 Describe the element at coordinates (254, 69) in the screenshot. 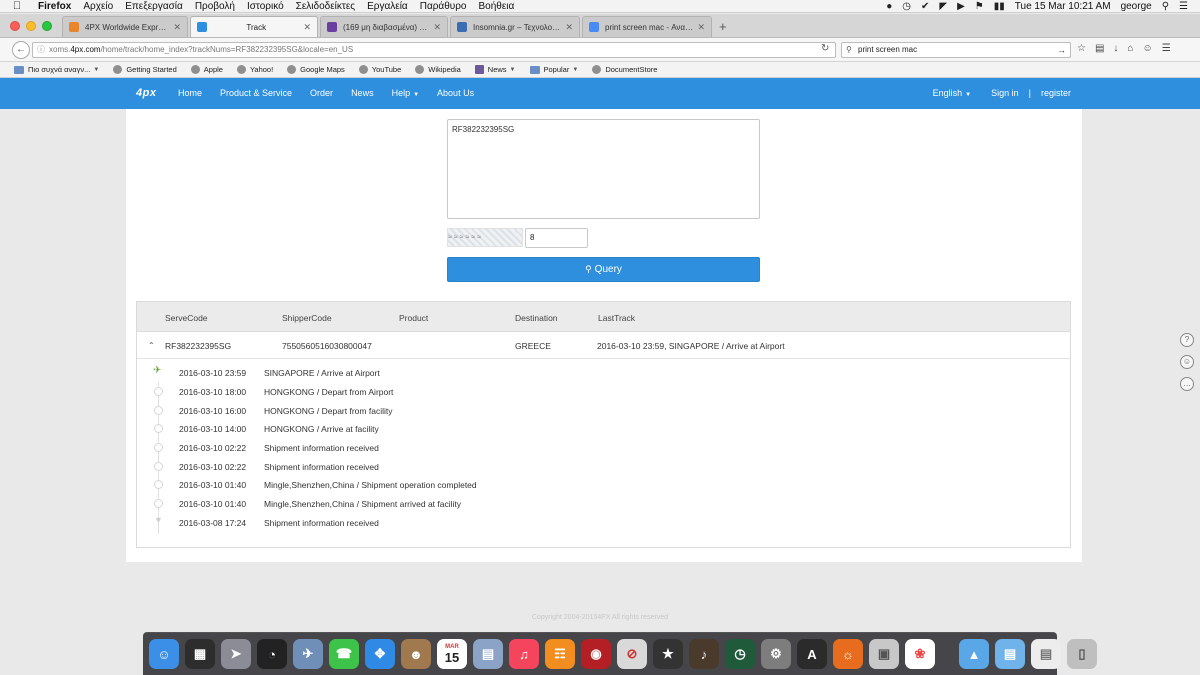

I see `bookmark-yahoo: Yahoo!` at that location.